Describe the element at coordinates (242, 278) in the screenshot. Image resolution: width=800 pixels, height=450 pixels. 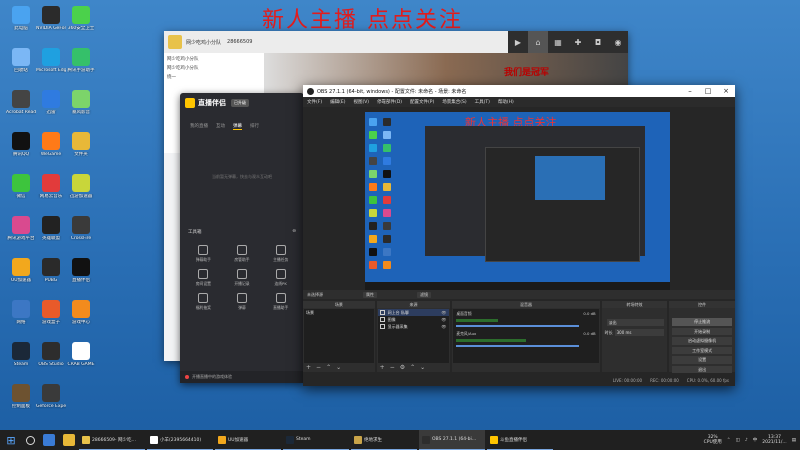
I see `tool-button: 开播记录` at that location.